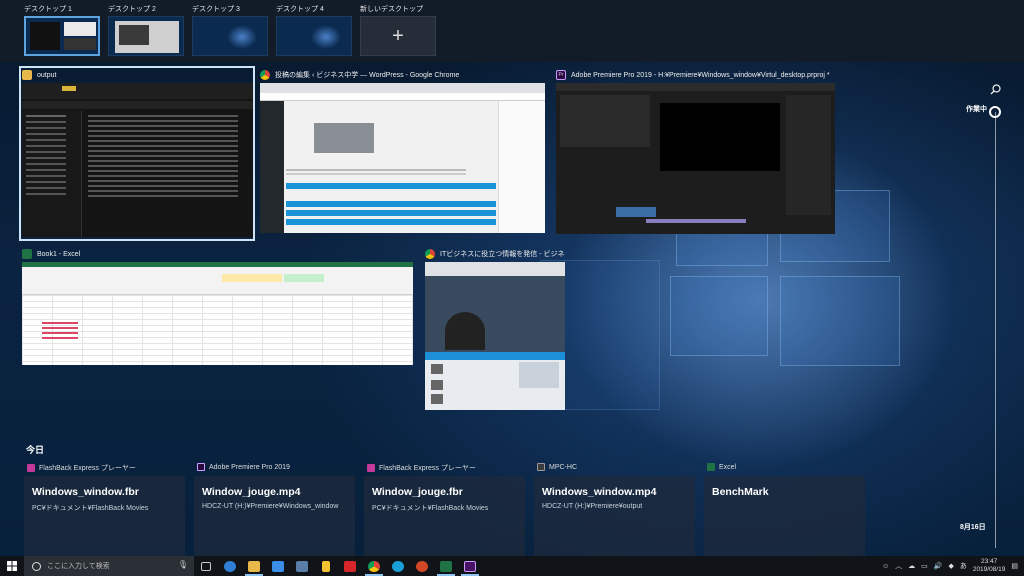 This screenshot has height=576, width=1024. What do you see at coordinates (216, 9) in the screenshot?
I see `desktop-3-label: デスクトップ 3` at bounding box center [216, 9].